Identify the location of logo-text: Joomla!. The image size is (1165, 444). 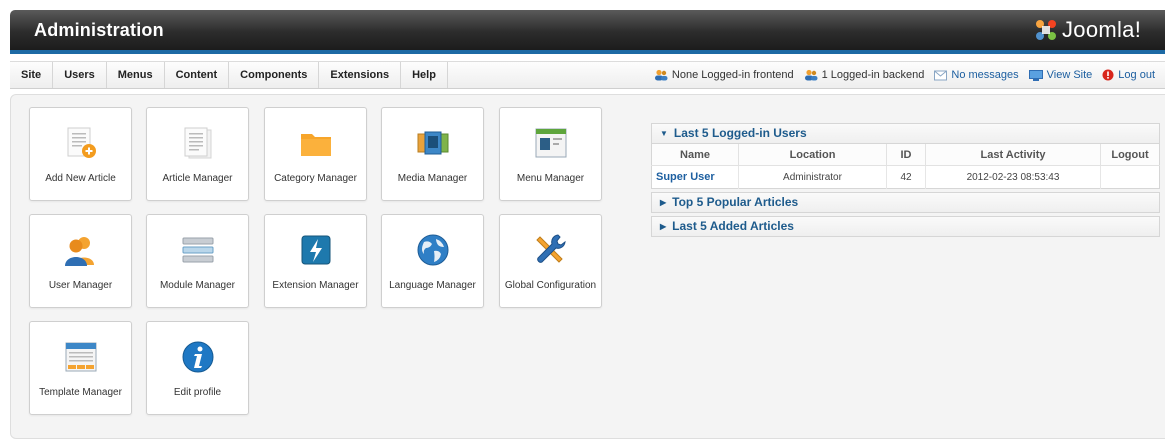
(1102, 29).